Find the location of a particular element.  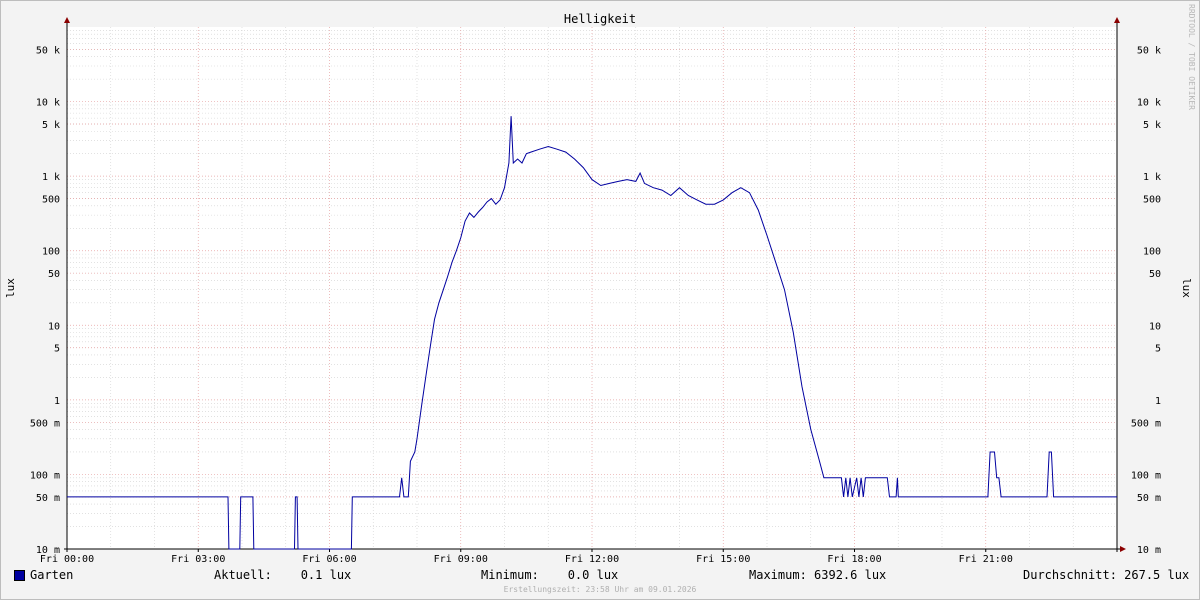

footer-timestamp: Erstellungszeit: 23:58 Uhr am 09.01.2026 is located at coordinates (600, 589).